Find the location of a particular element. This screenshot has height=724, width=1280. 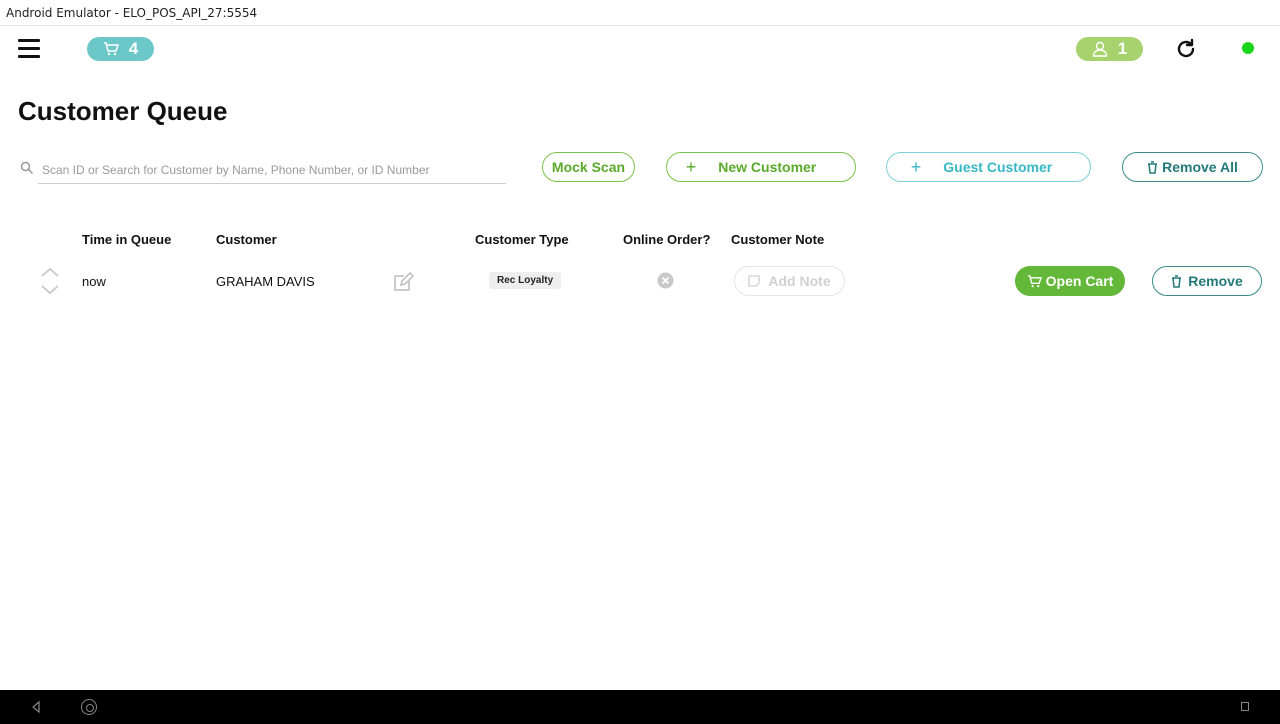

reorder-icon is located at coordinates (50, 281).